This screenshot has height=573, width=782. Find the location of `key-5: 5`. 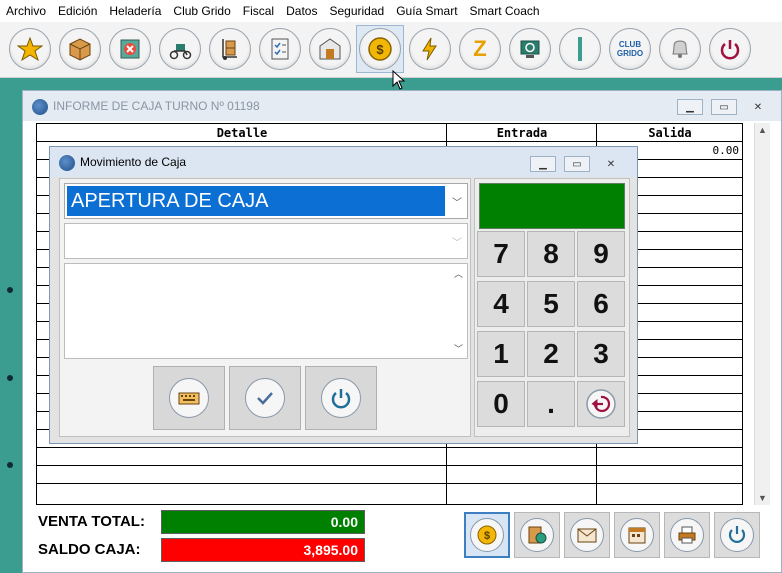

key-5: 5 is located at coordinates (551, 304).